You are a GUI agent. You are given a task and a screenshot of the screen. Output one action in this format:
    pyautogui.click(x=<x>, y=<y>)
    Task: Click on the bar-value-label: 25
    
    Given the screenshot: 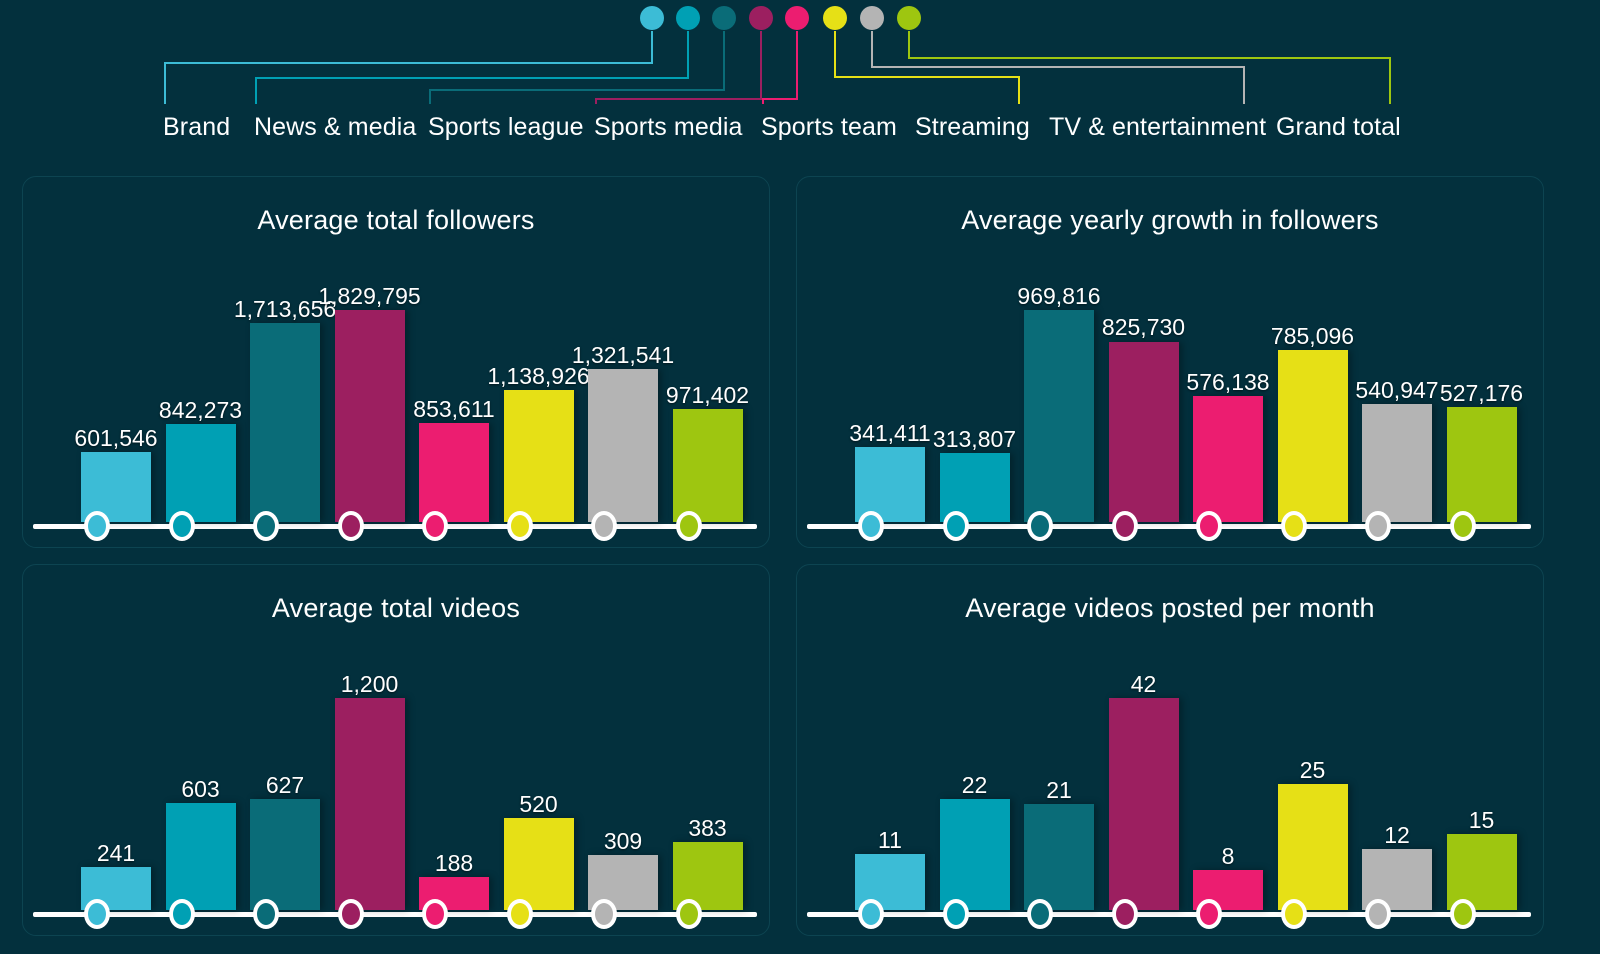 What is the action you would take?
    pyautogui.click(x=1312, y=769)
    